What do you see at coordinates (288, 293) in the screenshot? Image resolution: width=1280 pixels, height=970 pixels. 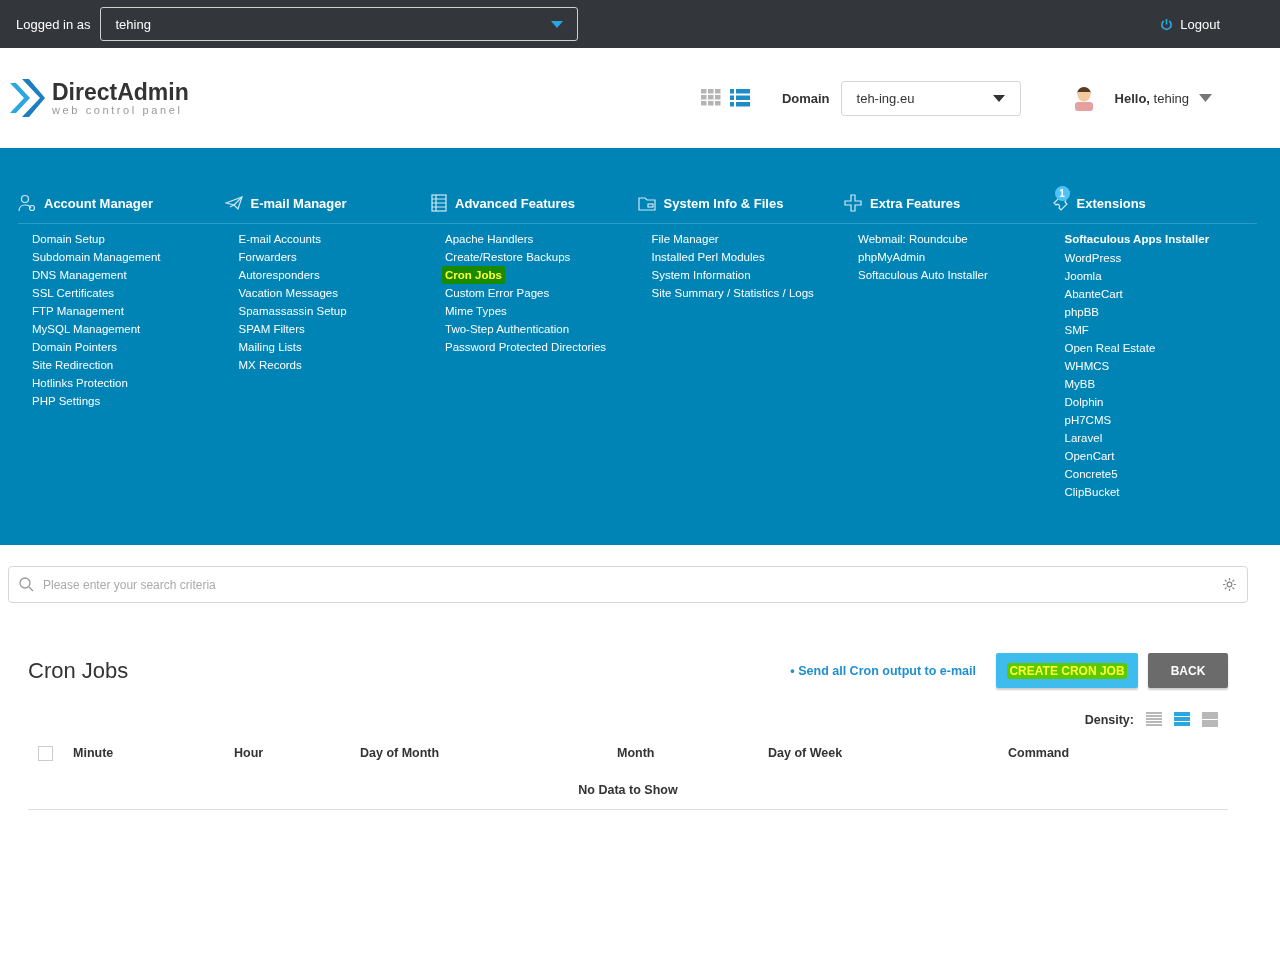 I see `menu-link: Vacation Messages` at bounding box center [288, 293].